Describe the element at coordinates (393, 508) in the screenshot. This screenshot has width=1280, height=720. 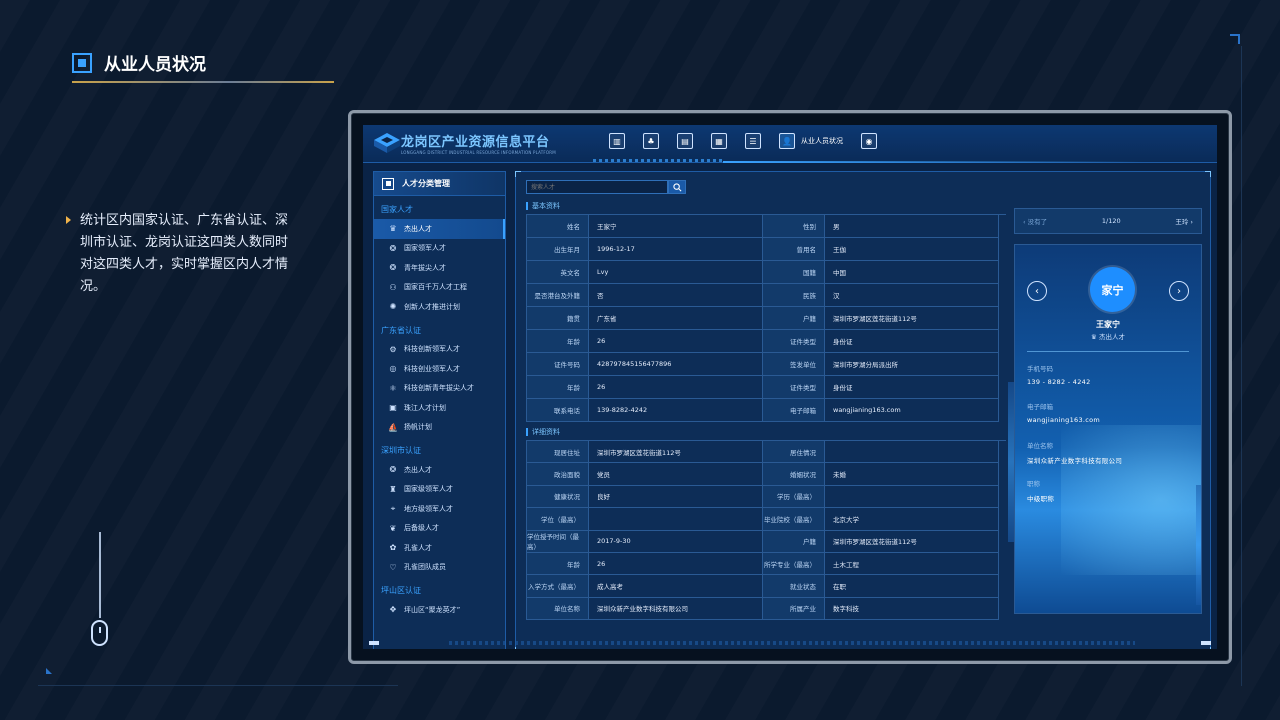
I see `location-icon: ⌖` at that location.